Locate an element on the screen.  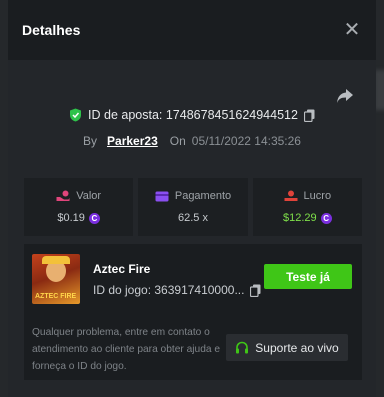
game-thumbnail: AZTEC FIRE is located at coordinates (56, 279).